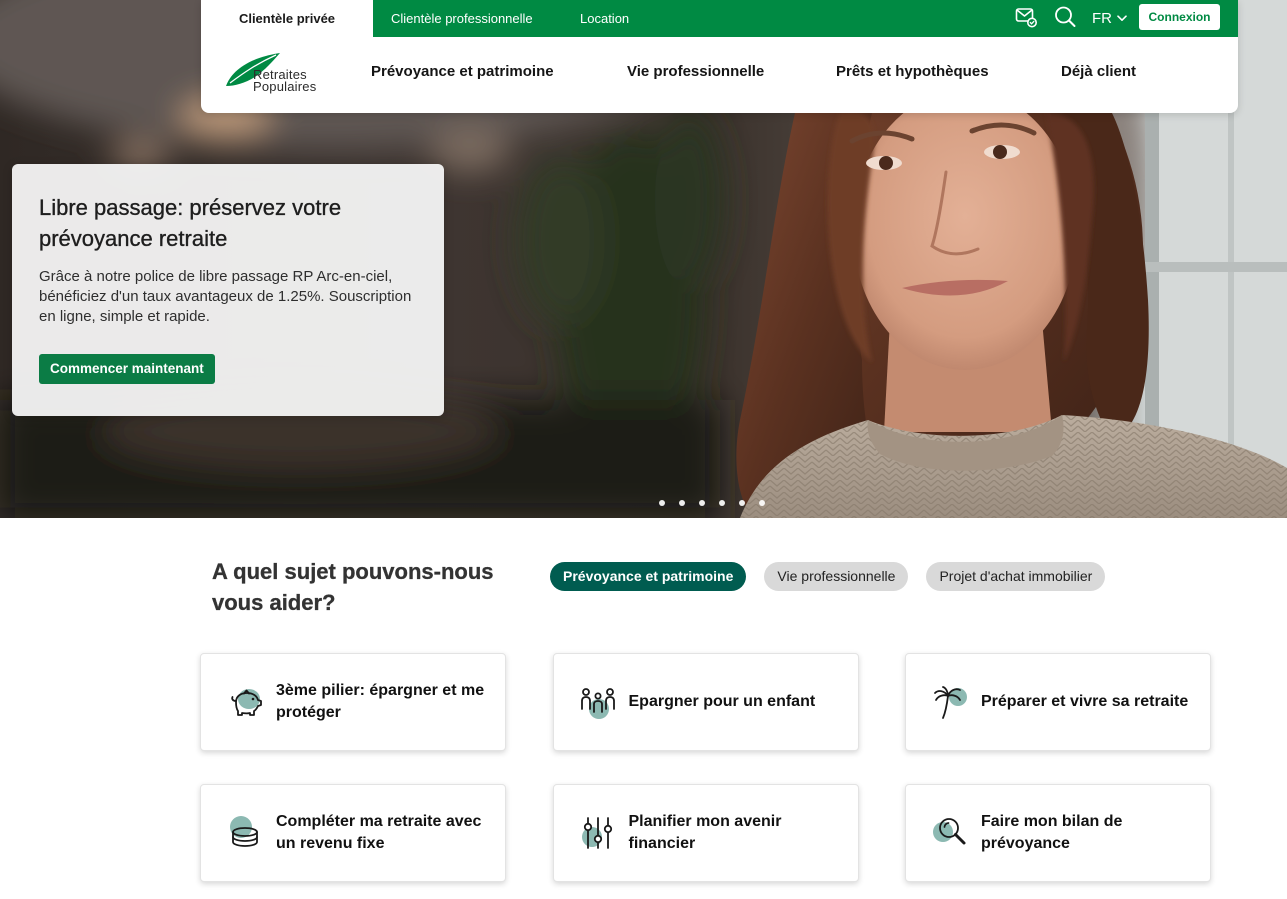  I want to click on language-label: FR, so click(1102, 18).